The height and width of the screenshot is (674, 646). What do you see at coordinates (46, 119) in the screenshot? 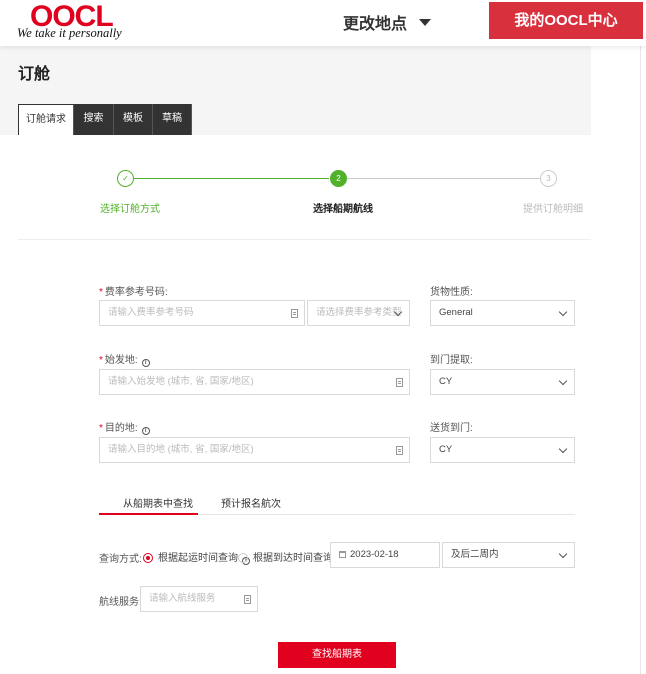
I see `tab-booking-request: 订舱请求` at bounding box center [46, 119].